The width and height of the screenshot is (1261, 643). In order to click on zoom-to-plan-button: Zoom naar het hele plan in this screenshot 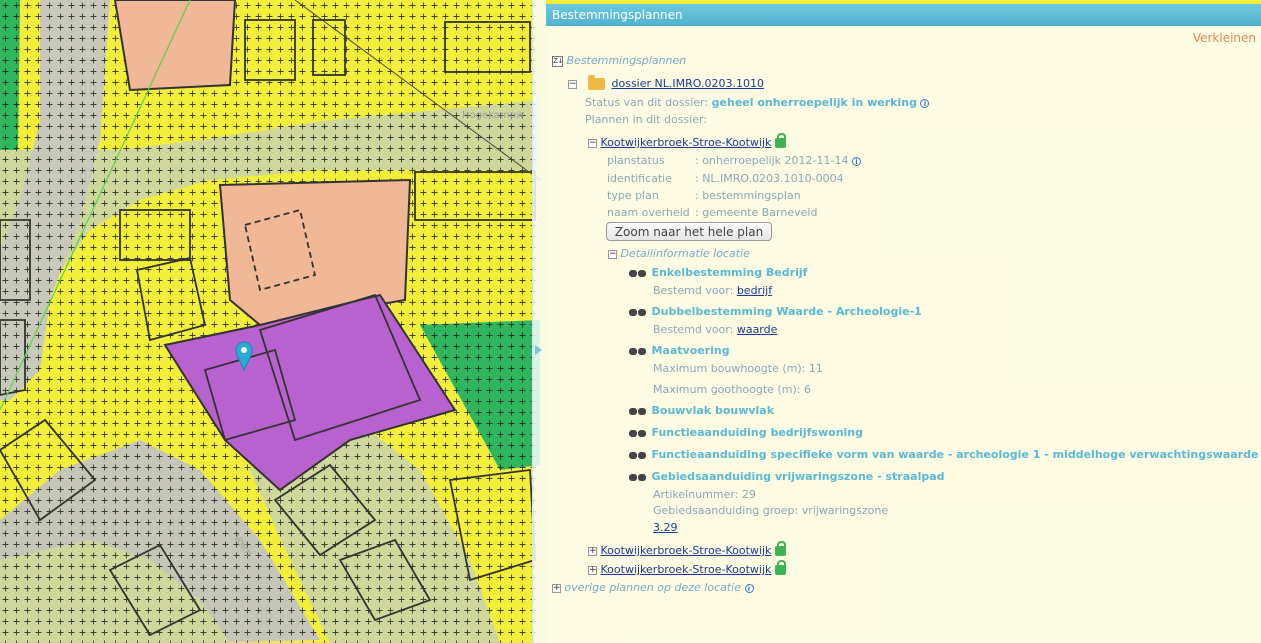, I will do `click(689, 231)`.